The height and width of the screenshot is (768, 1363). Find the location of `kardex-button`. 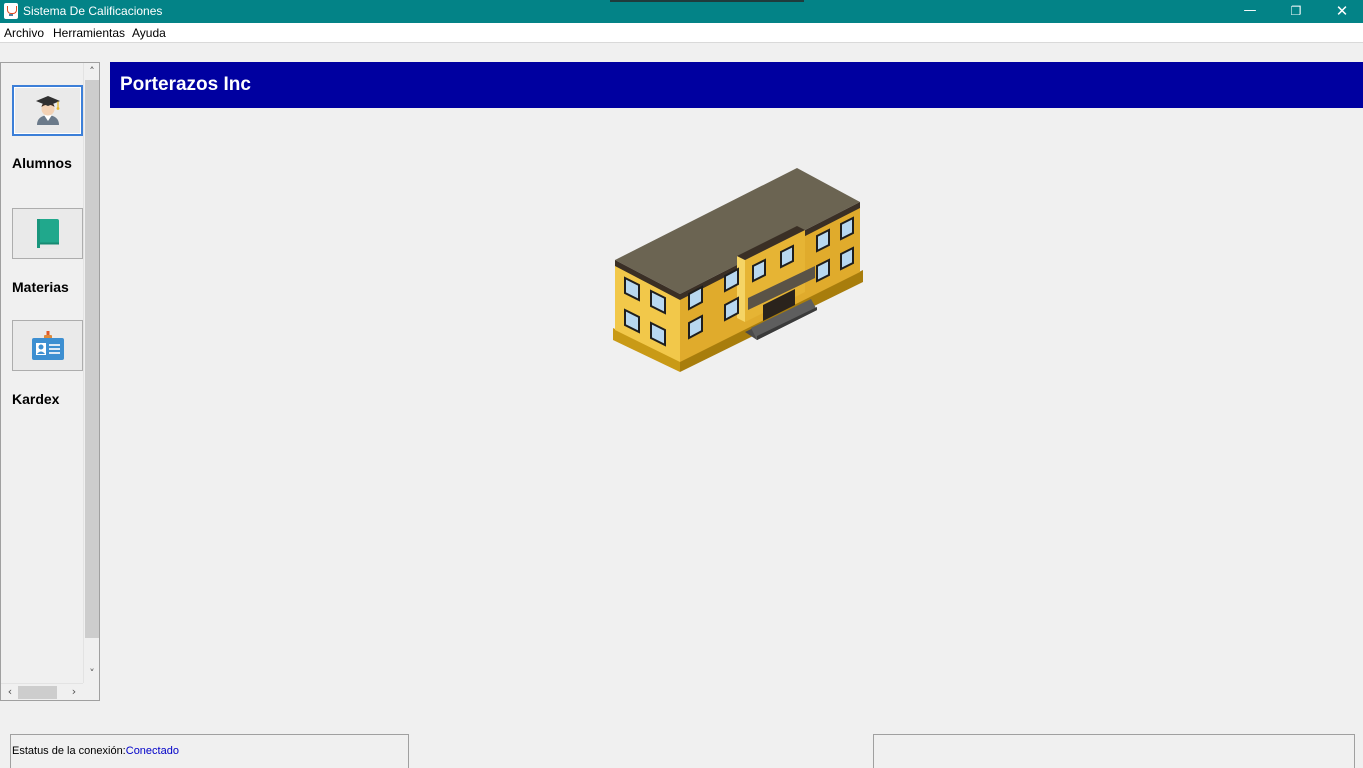

kardex-button is located at coordinates (47, 345).